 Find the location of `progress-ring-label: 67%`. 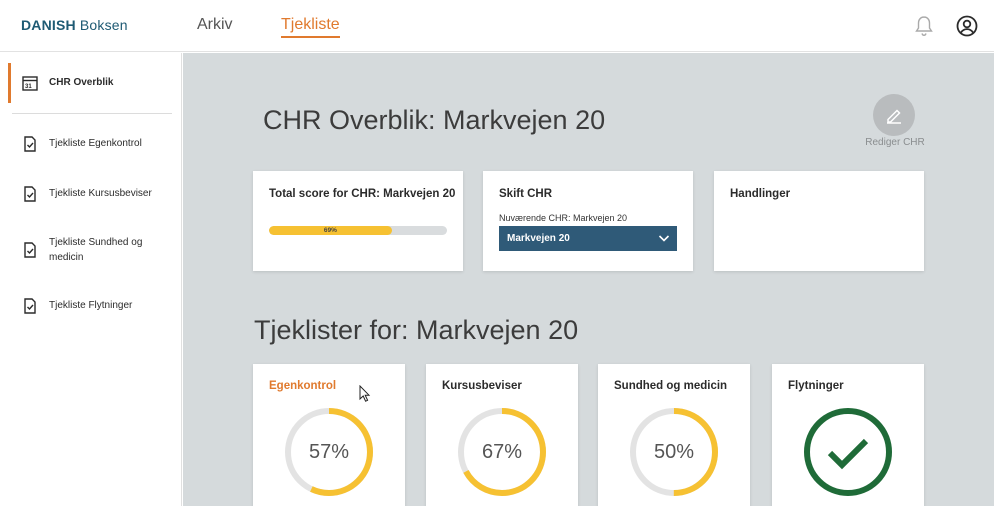

progress-ring-label: 67% is located at coordinates (502, 452).